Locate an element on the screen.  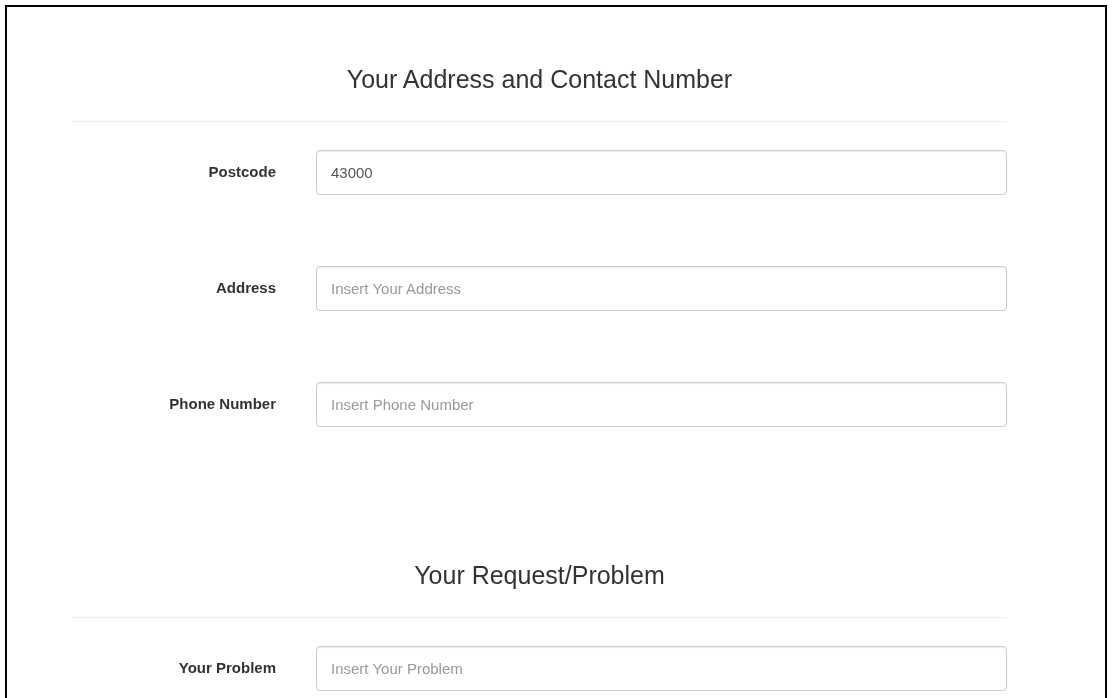
field-label: Postcode is located at coordinates (242, 172).